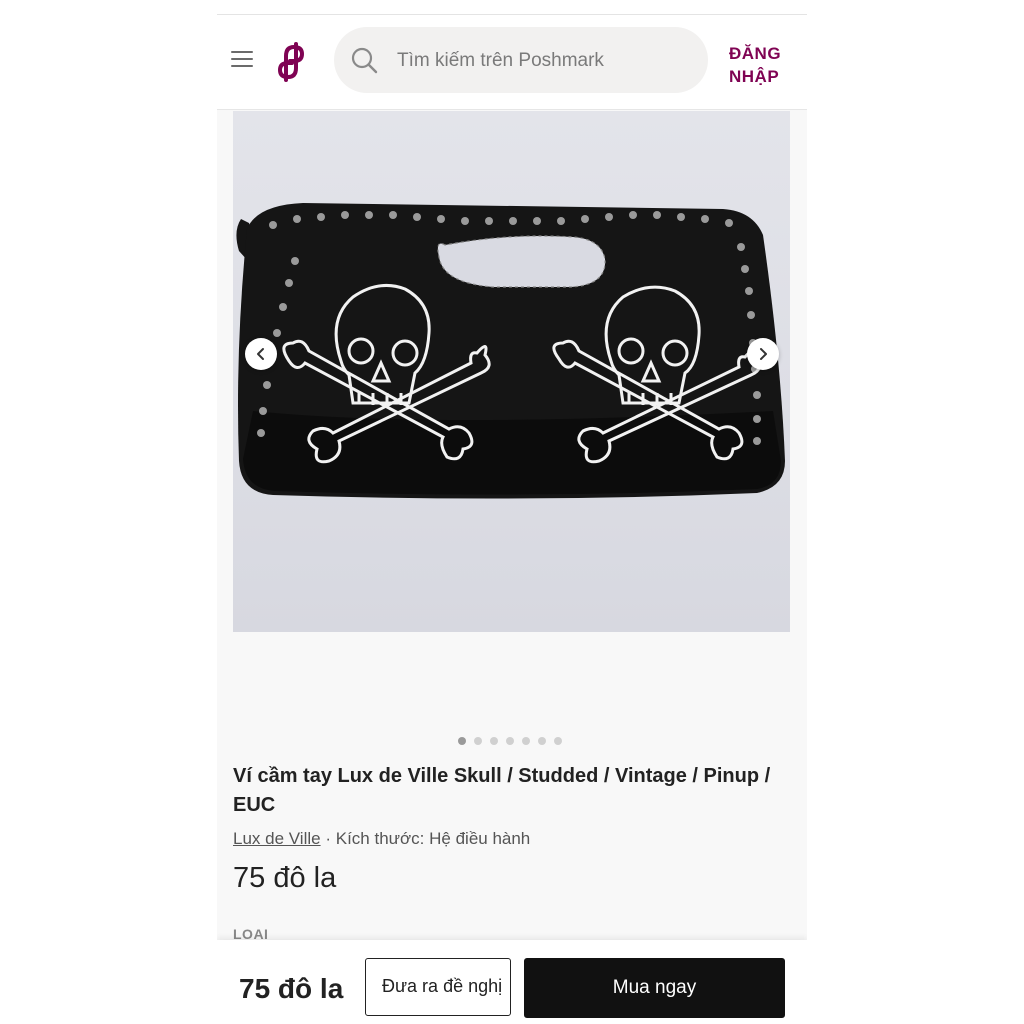 The width and height of the screenshot is (1024, 1024). What do you see at coordinates (277, 838) in the screenshot?
I see `brand-link: Lux de Ville` at bounding box center [277, 838].